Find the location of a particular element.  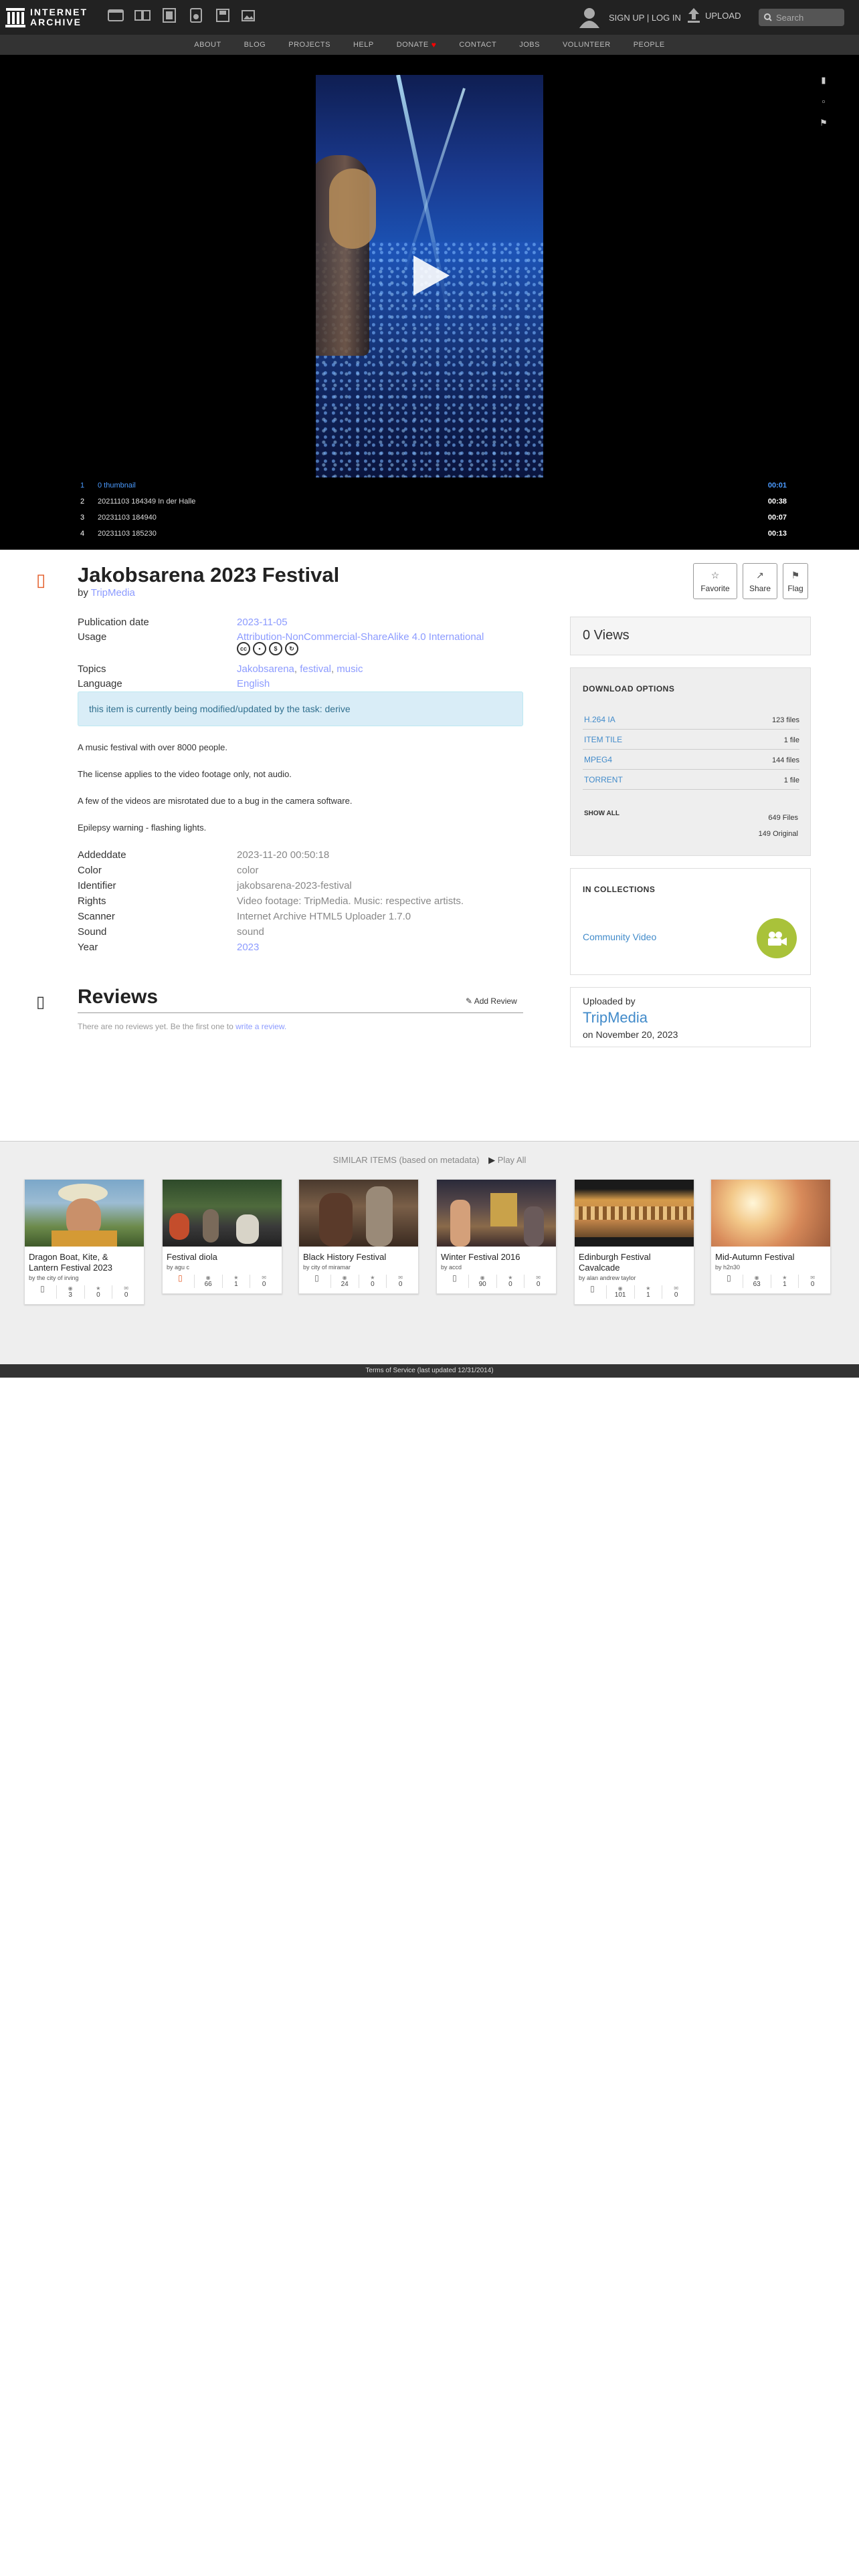

metadata-value: jakobsarena-2023-festival is located at coordinates (294, 885).